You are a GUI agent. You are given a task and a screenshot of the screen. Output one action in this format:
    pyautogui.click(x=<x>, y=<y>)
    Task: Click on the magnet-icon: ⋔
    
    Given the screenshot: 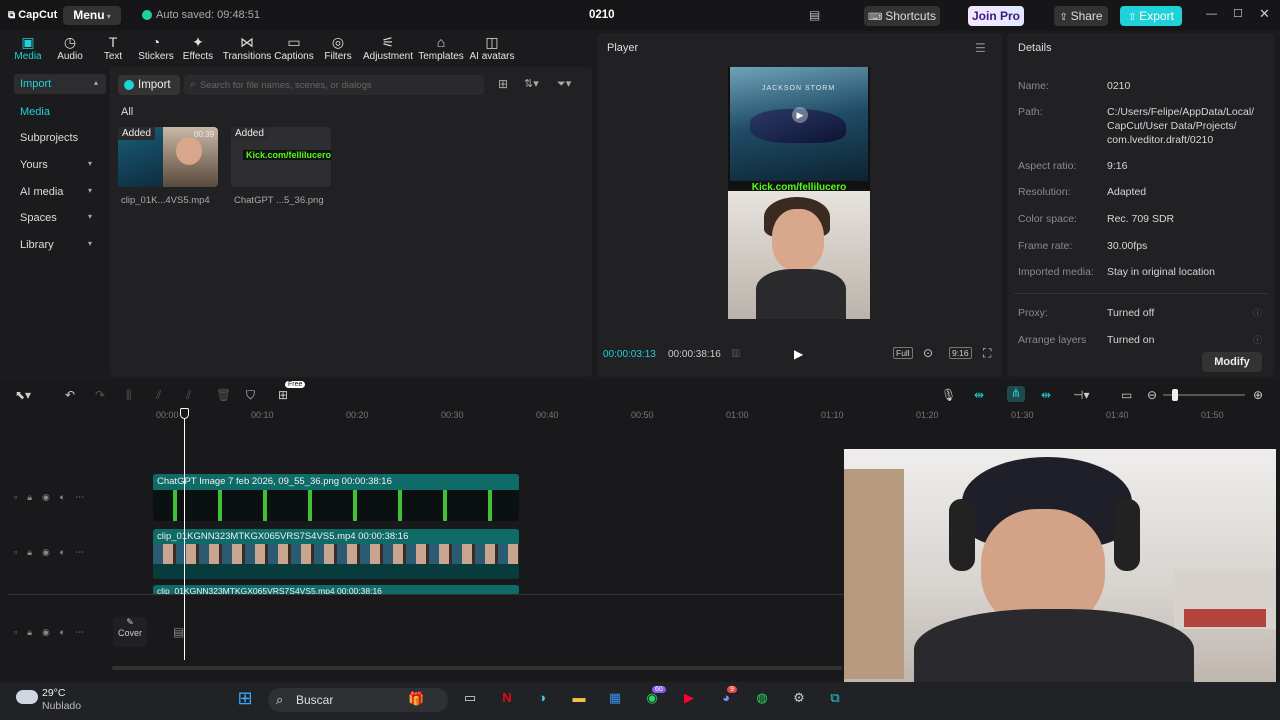 What is the action you would take?
    pyautogui.click(x=1016, y=394)
    